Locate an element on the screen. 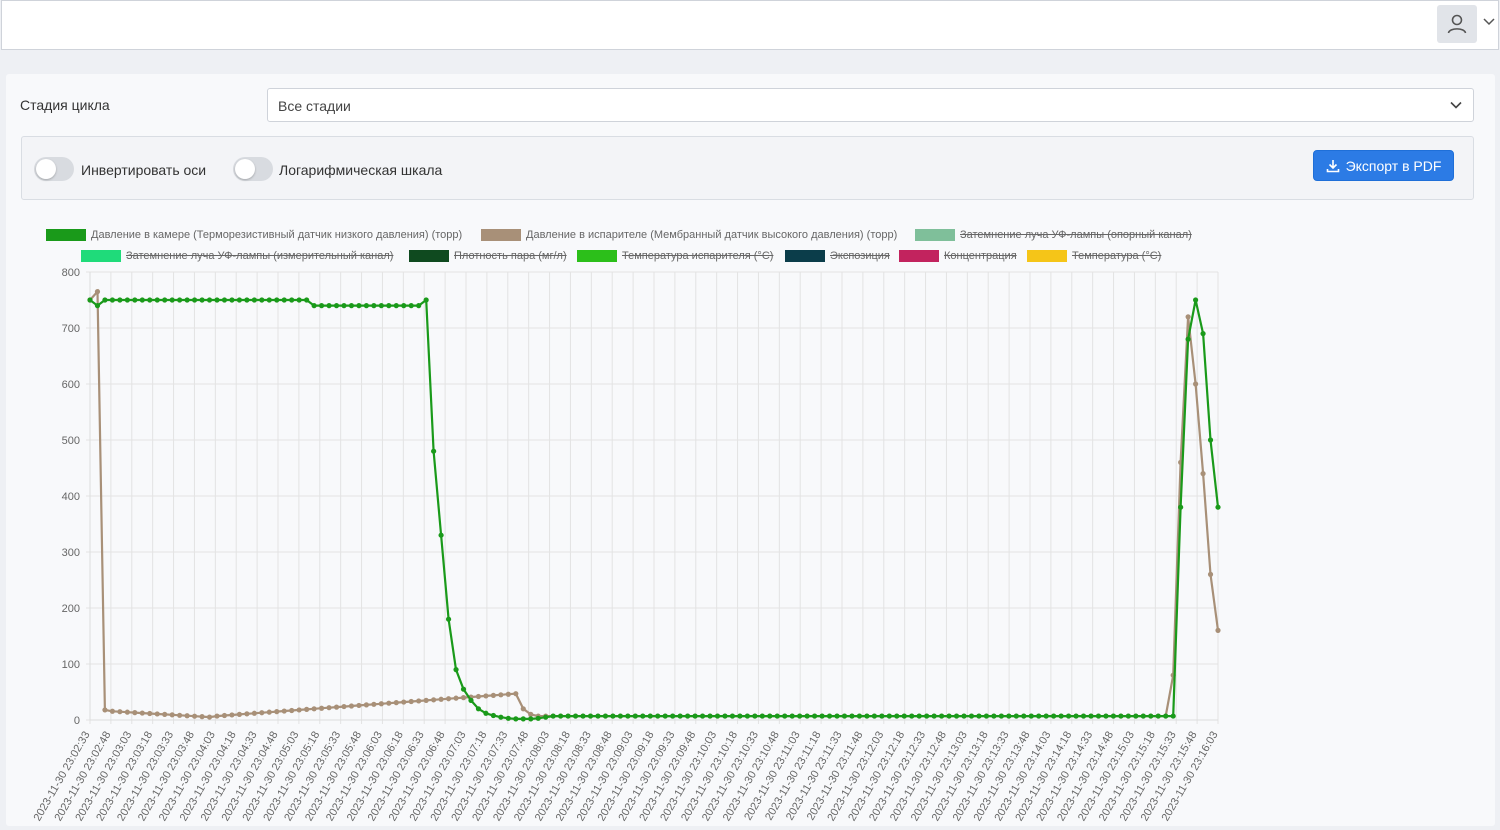 The image size is (1500, 830). y-tick-label: 100 is located at coordinates (71, 665).